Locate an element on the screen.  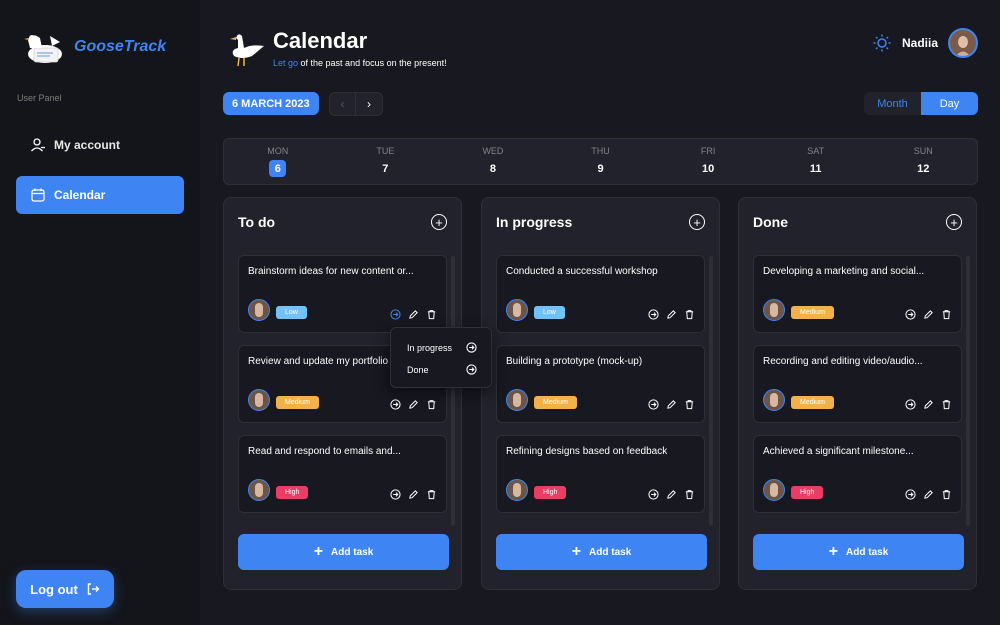
weekday-wed: WED 8 is located at coordinates (493, 161).